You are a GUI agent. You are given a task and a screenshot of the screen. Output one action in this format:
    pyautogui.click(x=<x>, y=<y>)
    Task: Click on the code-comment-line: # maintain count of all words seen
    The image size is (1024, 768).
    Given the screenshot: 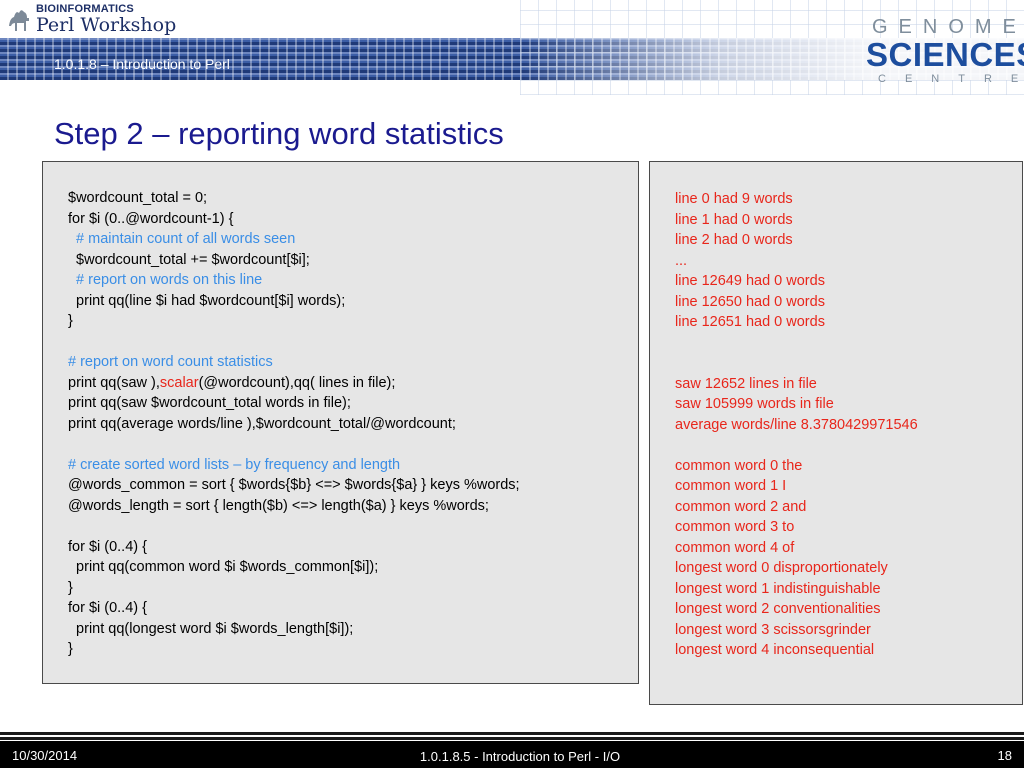 What is the action you would take?
    pyautogui.click(x=294, y=239)
    